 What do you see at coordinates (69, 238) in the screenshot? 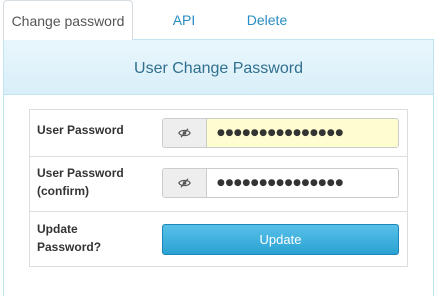
I see `update-label: Update Password?` at bounding box center [69, 238].